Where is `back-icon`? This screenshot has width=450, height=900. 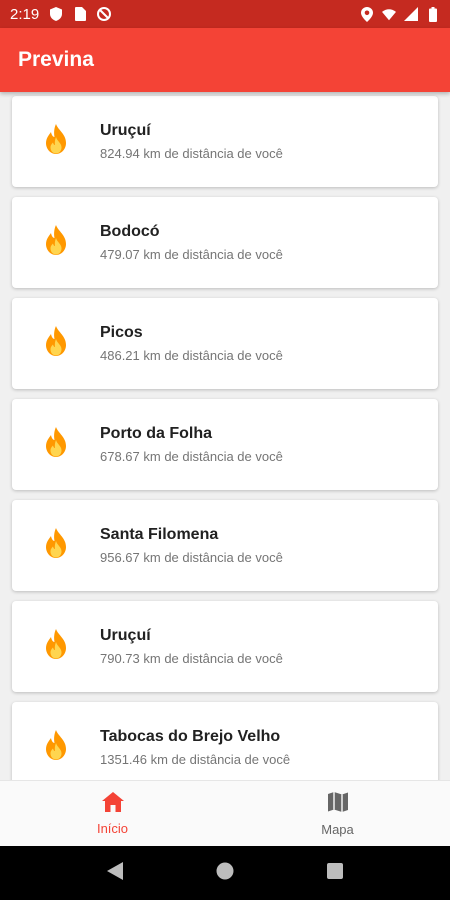 back-icon is located at coordinates (114, 873).